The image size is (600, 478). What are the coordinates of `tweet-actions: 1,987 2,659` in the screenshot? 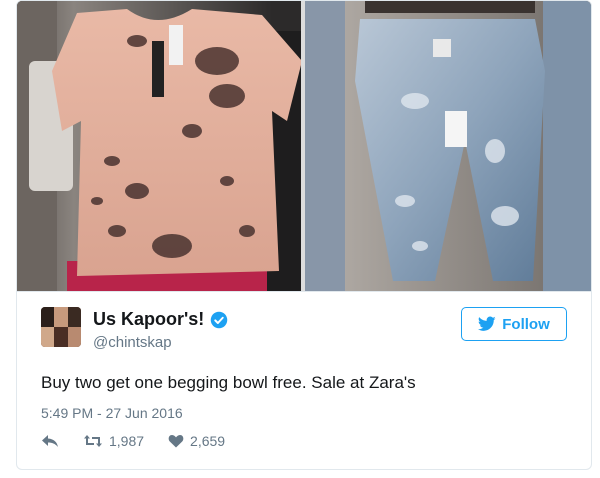 It's located at (145, 441).